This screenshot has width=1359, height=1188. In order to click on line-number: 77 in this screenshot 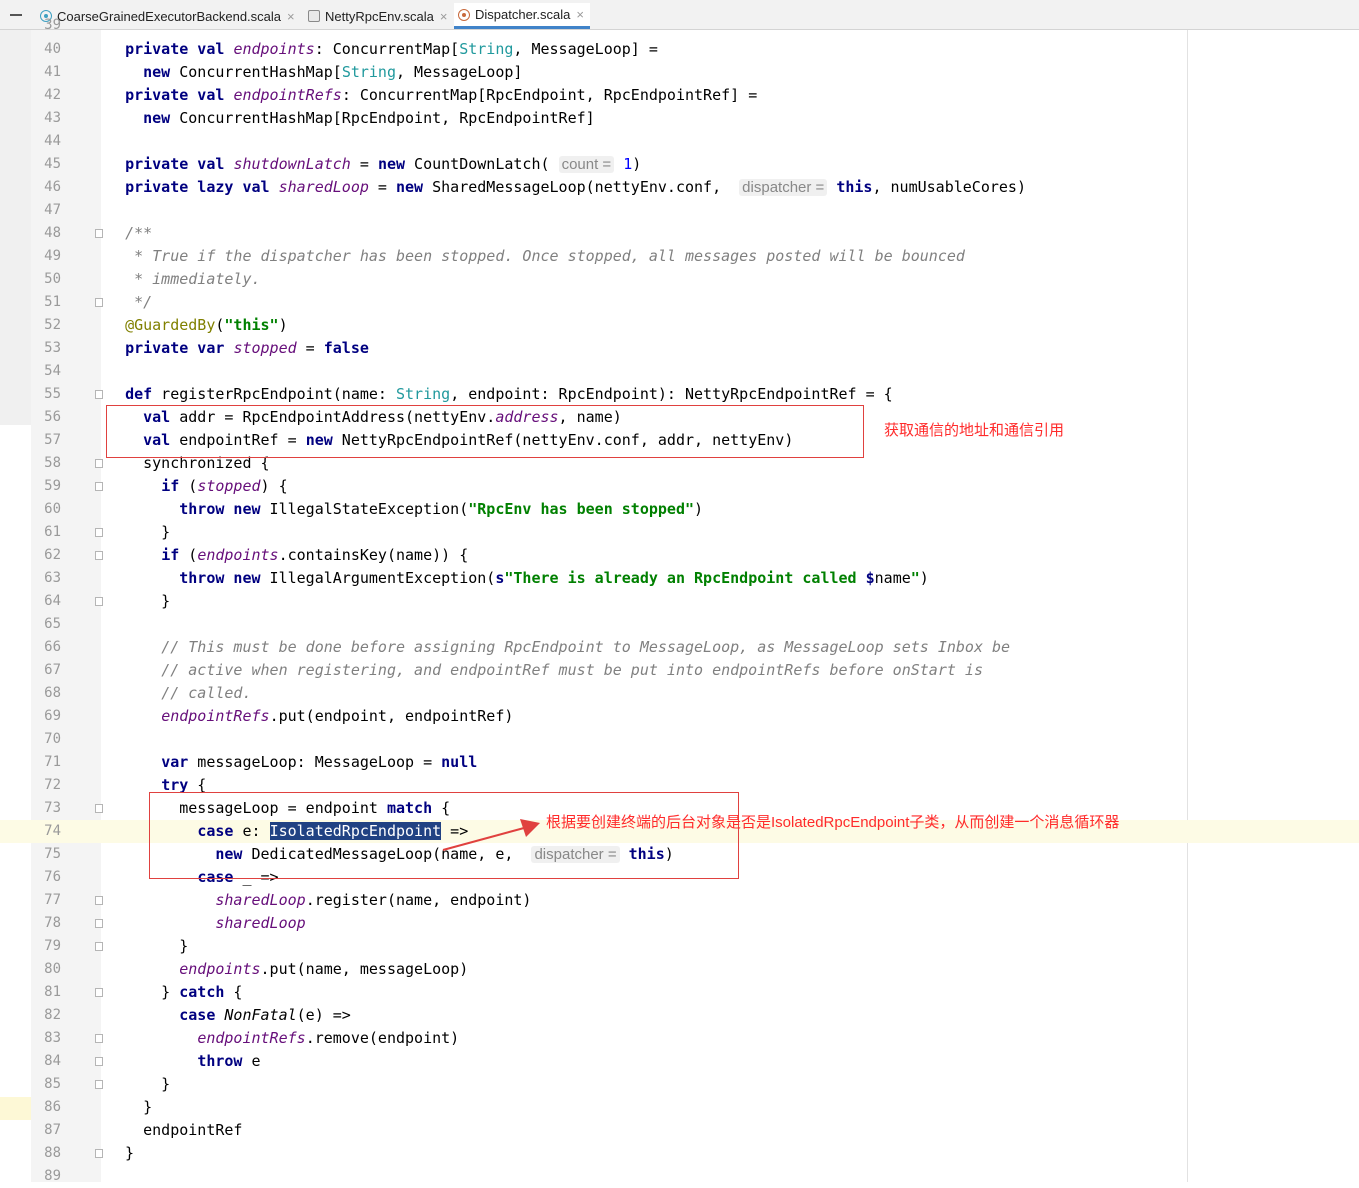, I will do `click(52, 900)`.